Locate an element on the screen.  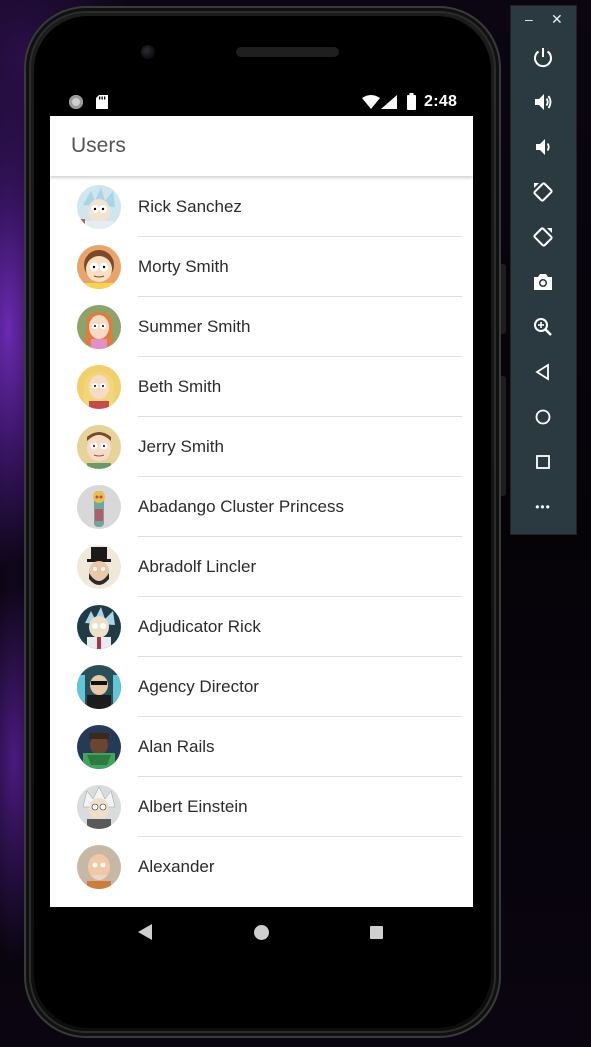
rotate-left-icon is located at coordinates (543, 192).